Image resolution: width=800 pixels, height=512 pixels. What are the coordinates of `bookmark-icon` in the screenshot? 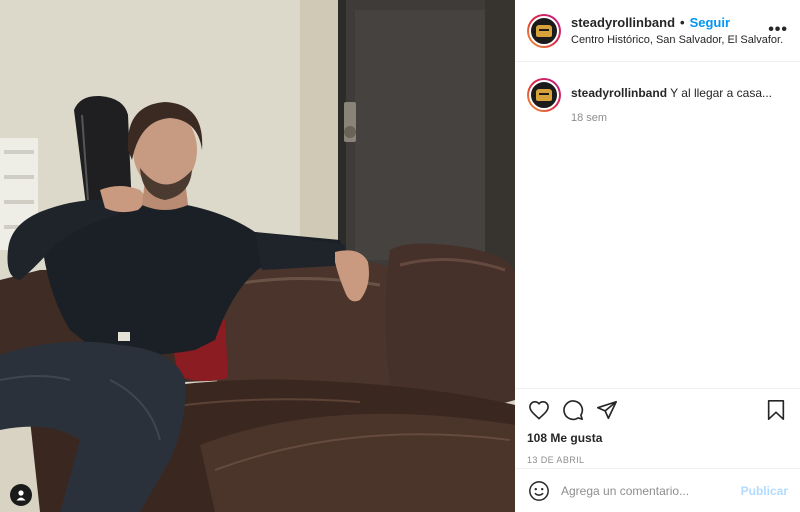 It's located at (776, 410).